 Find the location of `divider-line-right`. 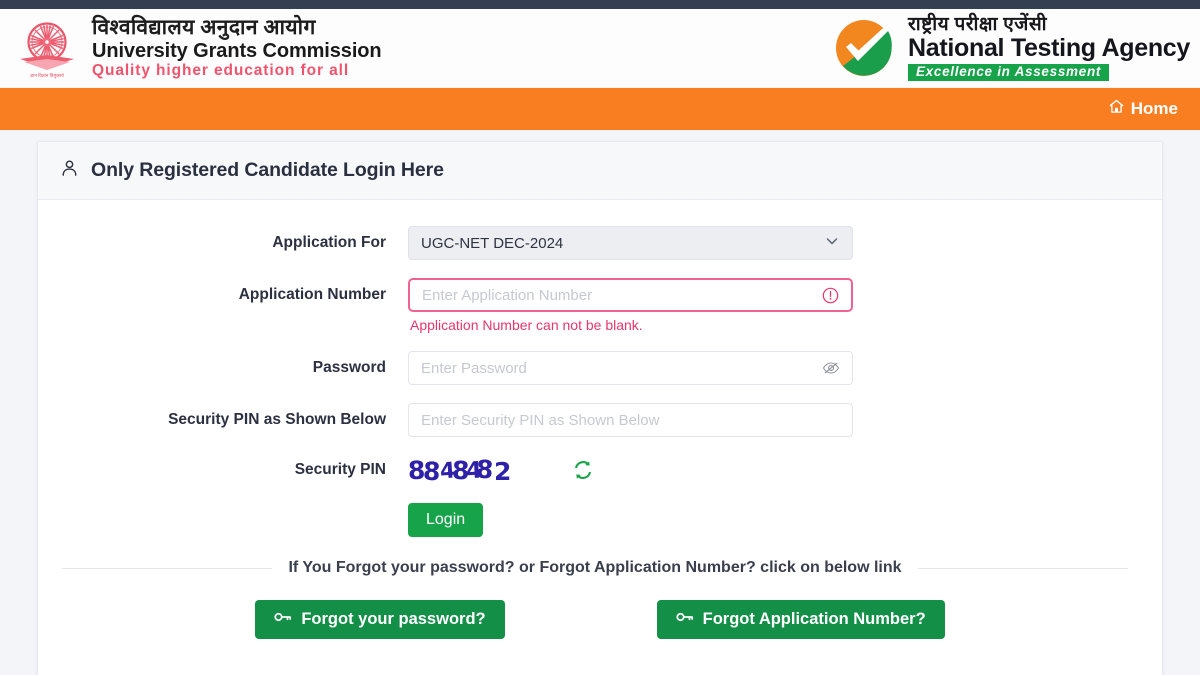

divider-line-right is located at coordinates (1022, 568).